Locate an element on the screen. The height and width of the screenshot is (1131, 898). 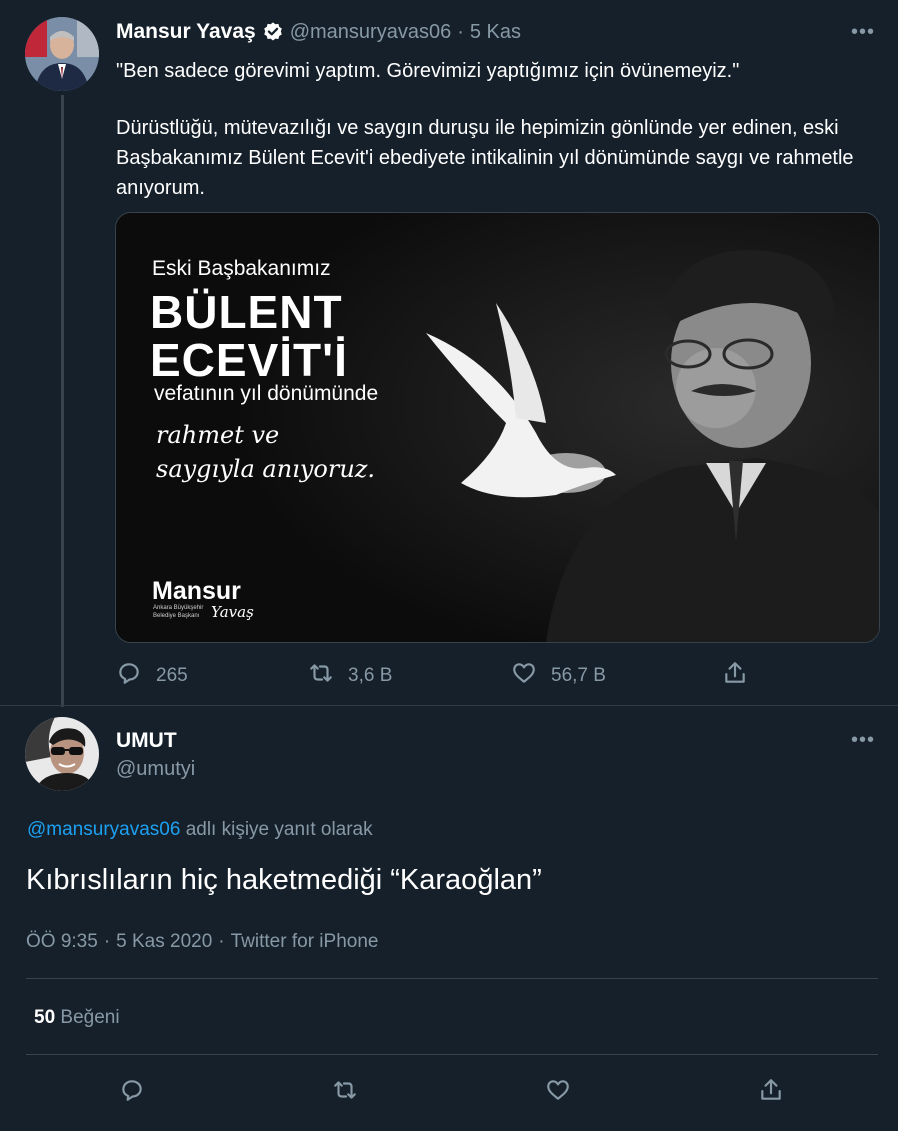
tweet2-date: 5 Kas 2020 is located at coordinates (164, 942).